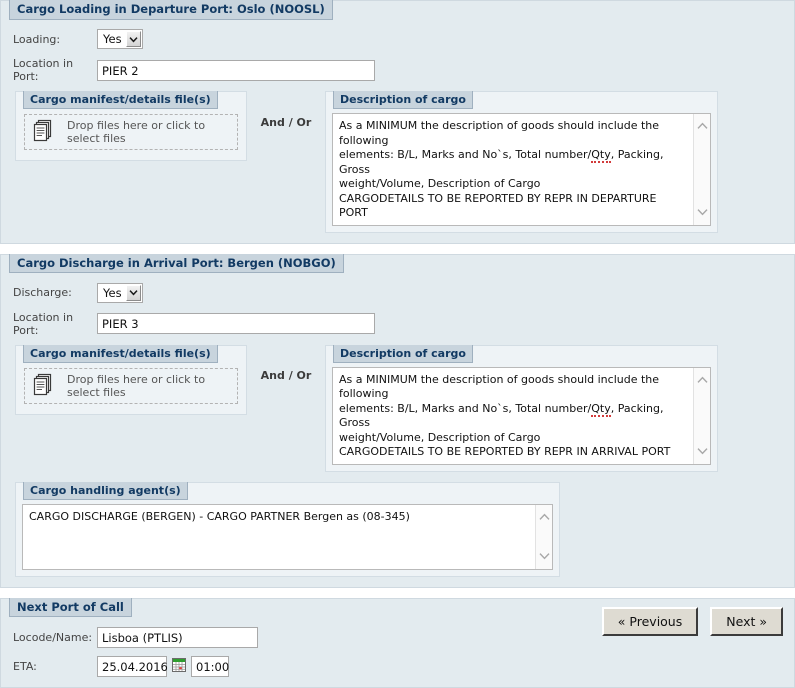  Describe the element at coordinates (179, 666) in the screenshot. I see `calendar-icon` at that location.